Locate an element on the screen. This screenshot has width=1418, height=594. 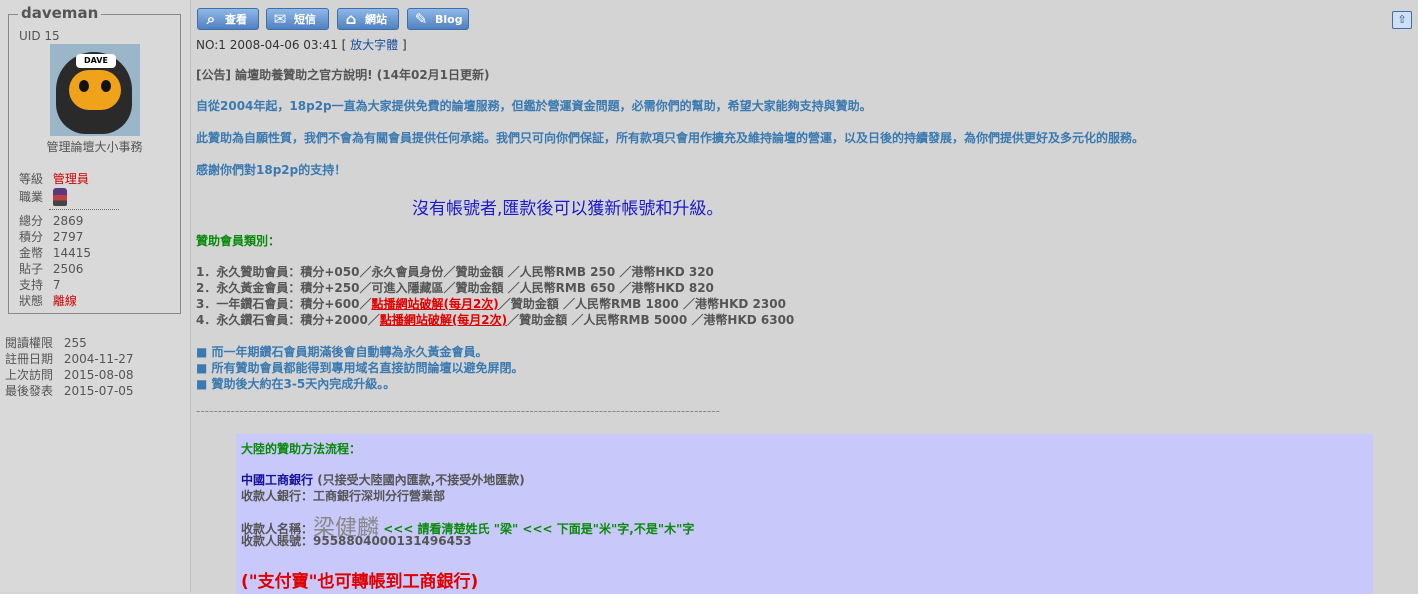
bank-name-line: 中國工商銀行 (只接受大陸國內匯款,不接受外地匯款) is located at coordinates (383, 480).